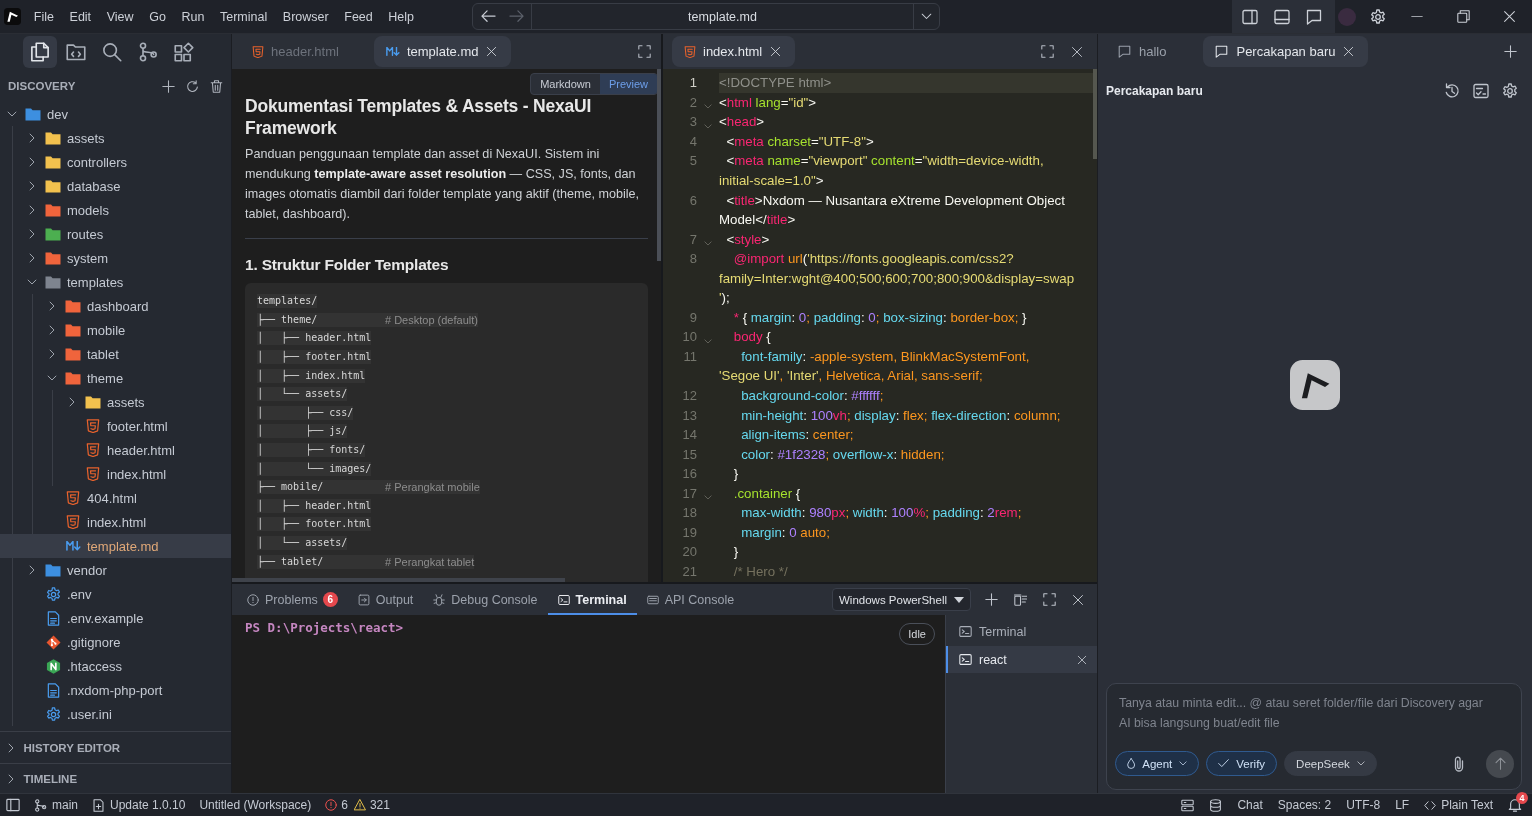 The width and height of the screenshot is (1532, 816). I want to click on status-item: Plain Text, so click(1458, 805).